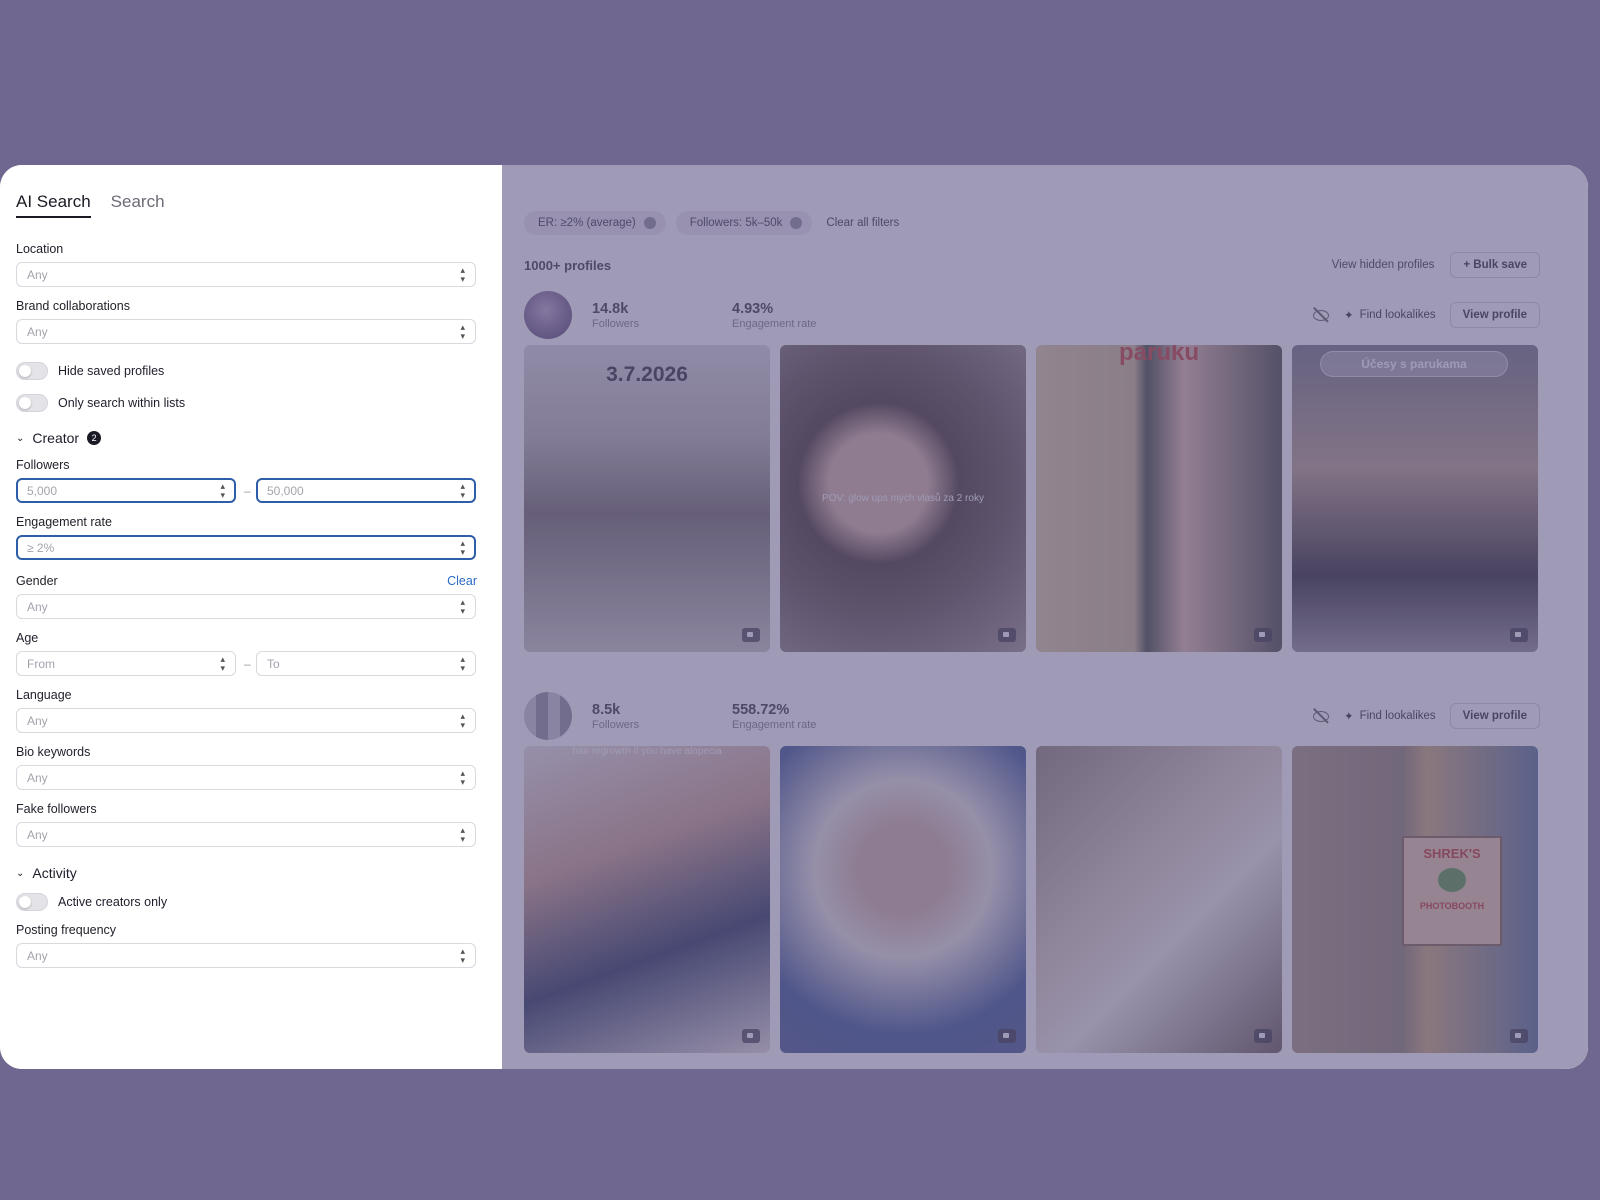 This screenshot has width=1600, height=1200. Describe the element at coordinates (126, 663) in the screenshot. I see `age-from-select: From ▴ ▾` at that location.